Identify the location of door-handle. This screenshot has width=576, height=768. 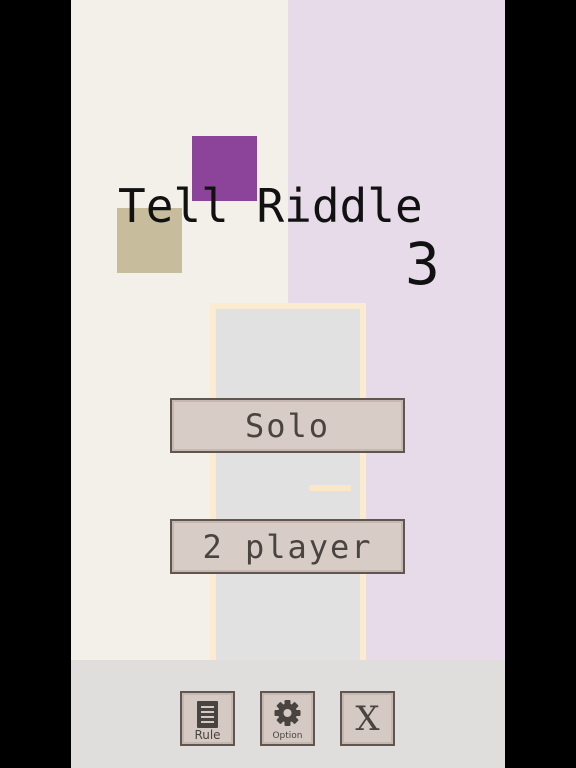
(330, 488).